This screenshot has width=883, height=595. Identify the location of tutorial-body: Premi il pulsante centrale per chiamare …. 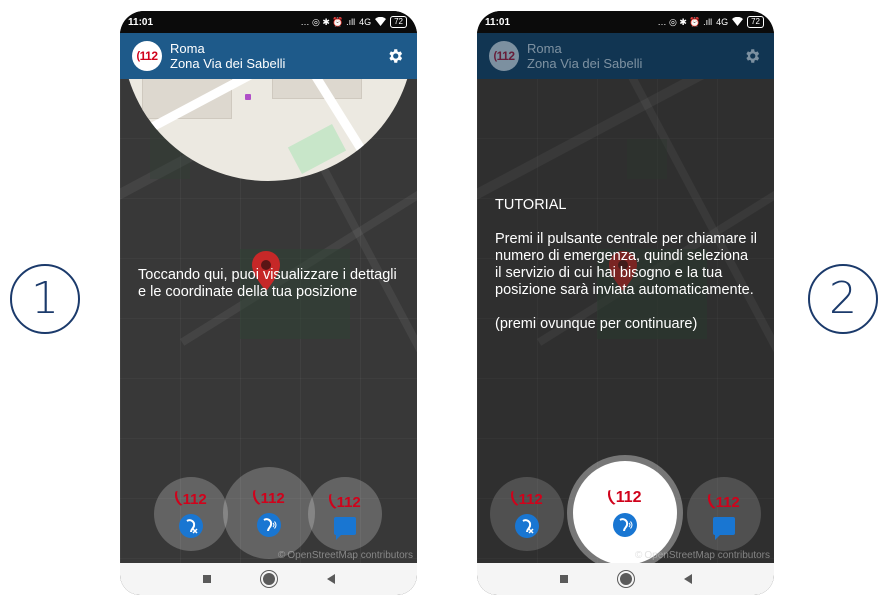
(626, 264).